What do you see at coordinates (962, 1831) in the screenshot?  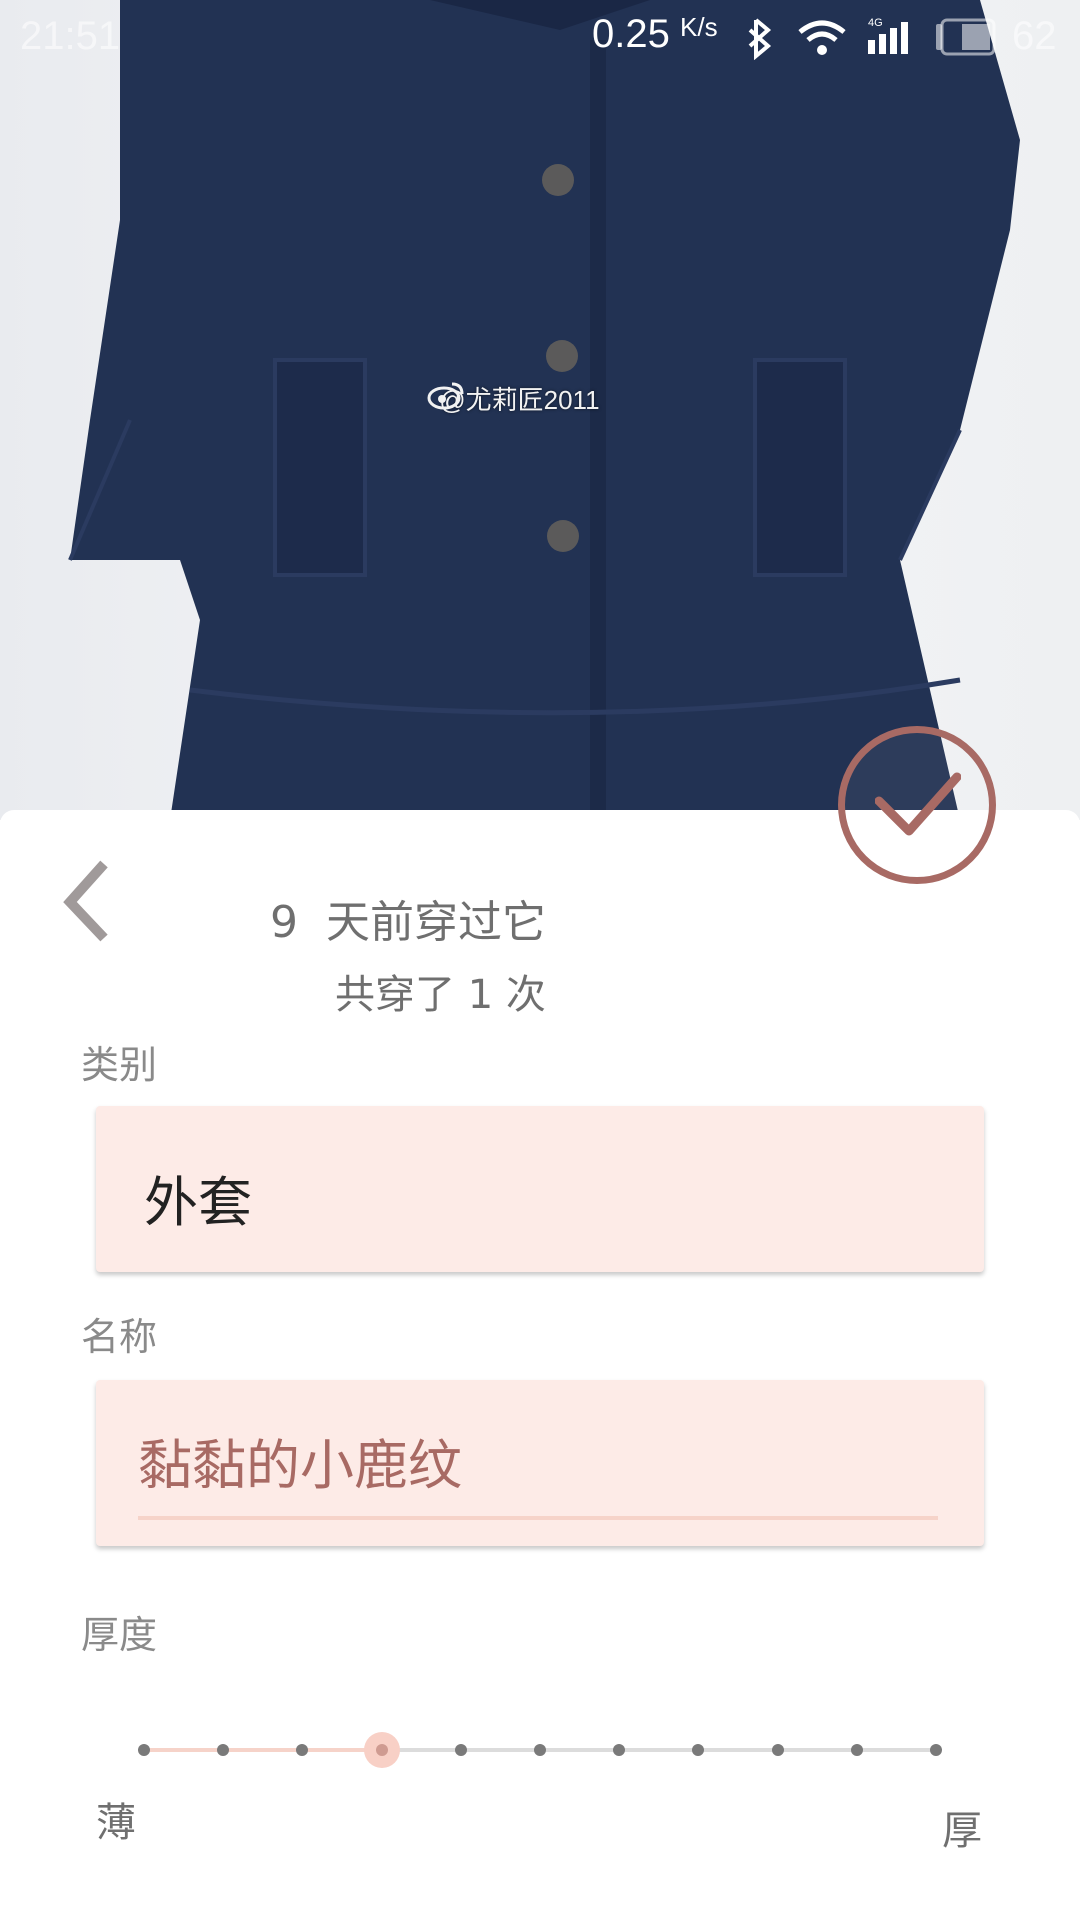 I see `thickness-max-label: 厚` at bounding box center [962, 1831].